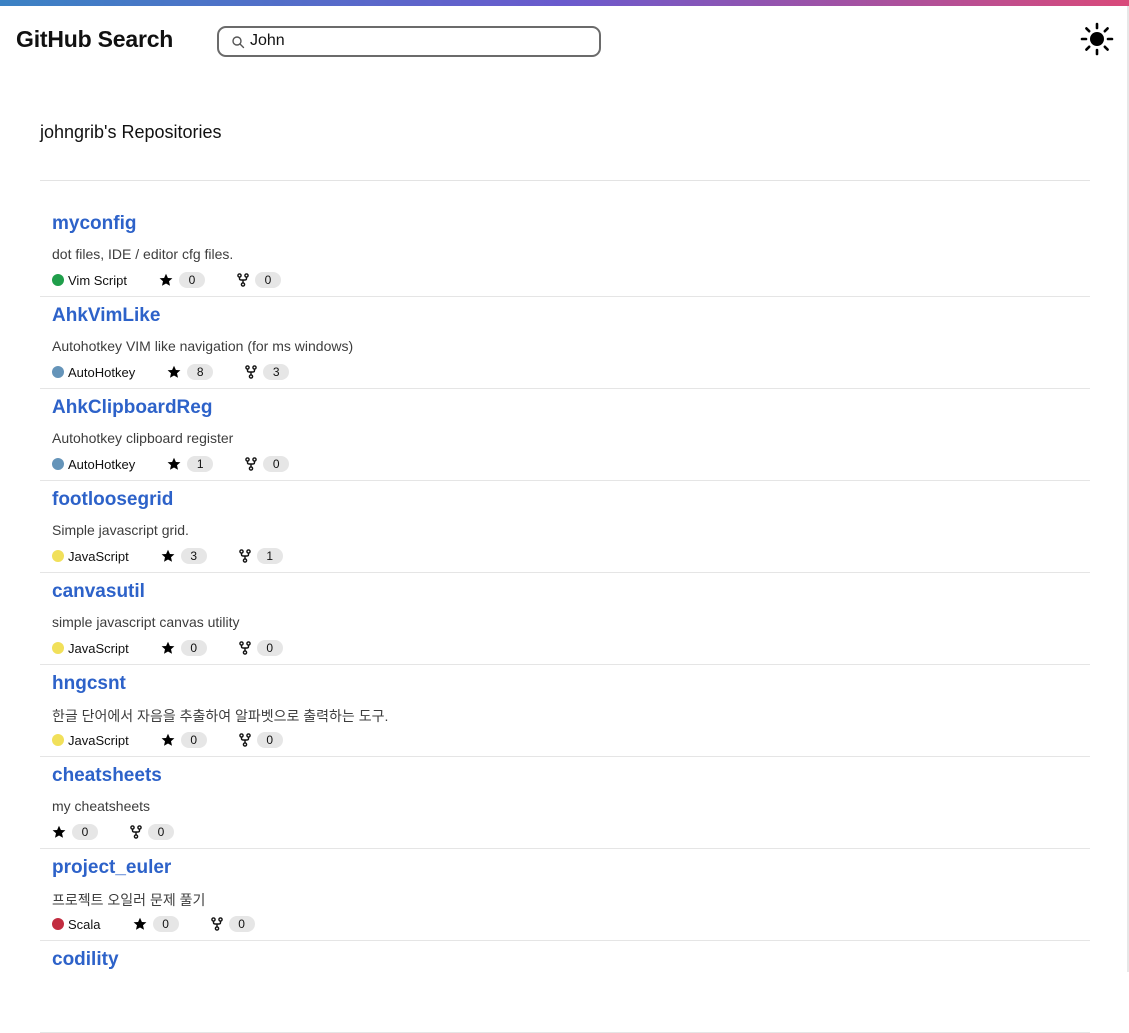  What do you see at coordinates (129, 900) in the screenshot?
I see `repo-description: 프로젝트 오일러 문제 풀기` at bounding box center [129, 900].